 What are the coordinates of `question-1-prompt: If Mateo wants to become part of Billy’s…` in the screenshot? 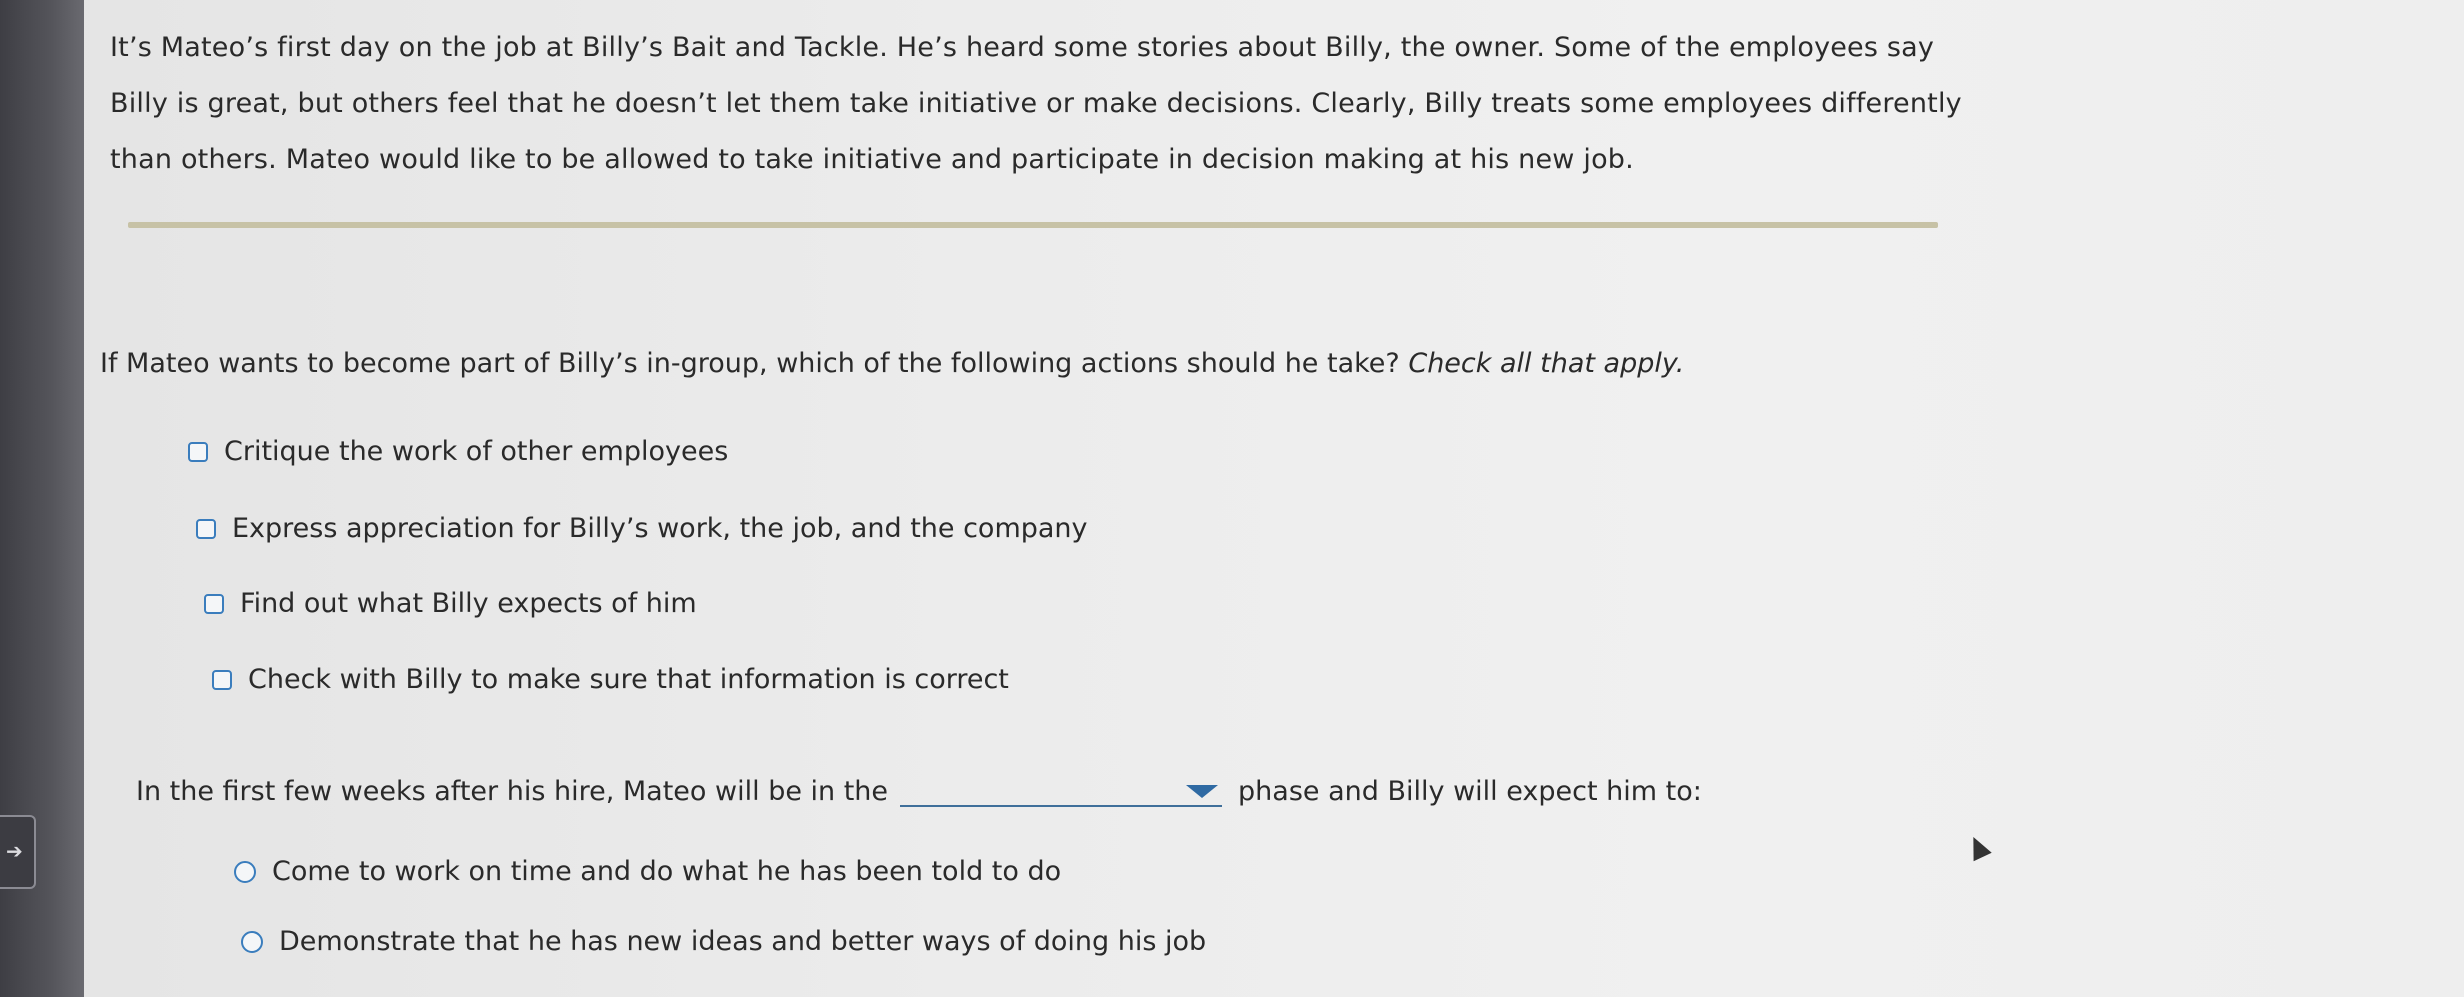 It's located at (892, 363).